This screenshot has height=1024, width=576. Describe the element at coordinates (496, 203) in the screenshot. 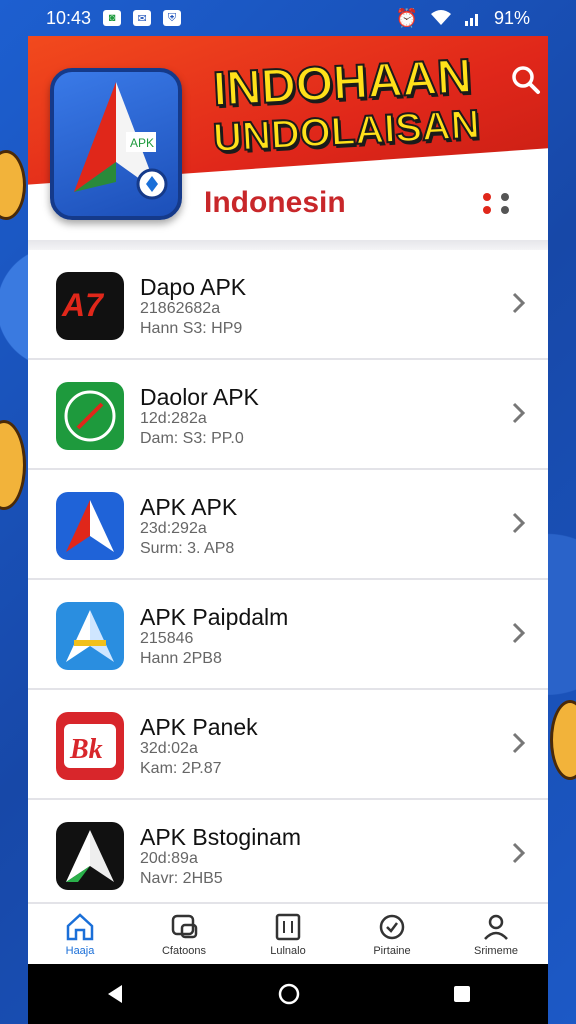

I see `more-menu-button` at that location.